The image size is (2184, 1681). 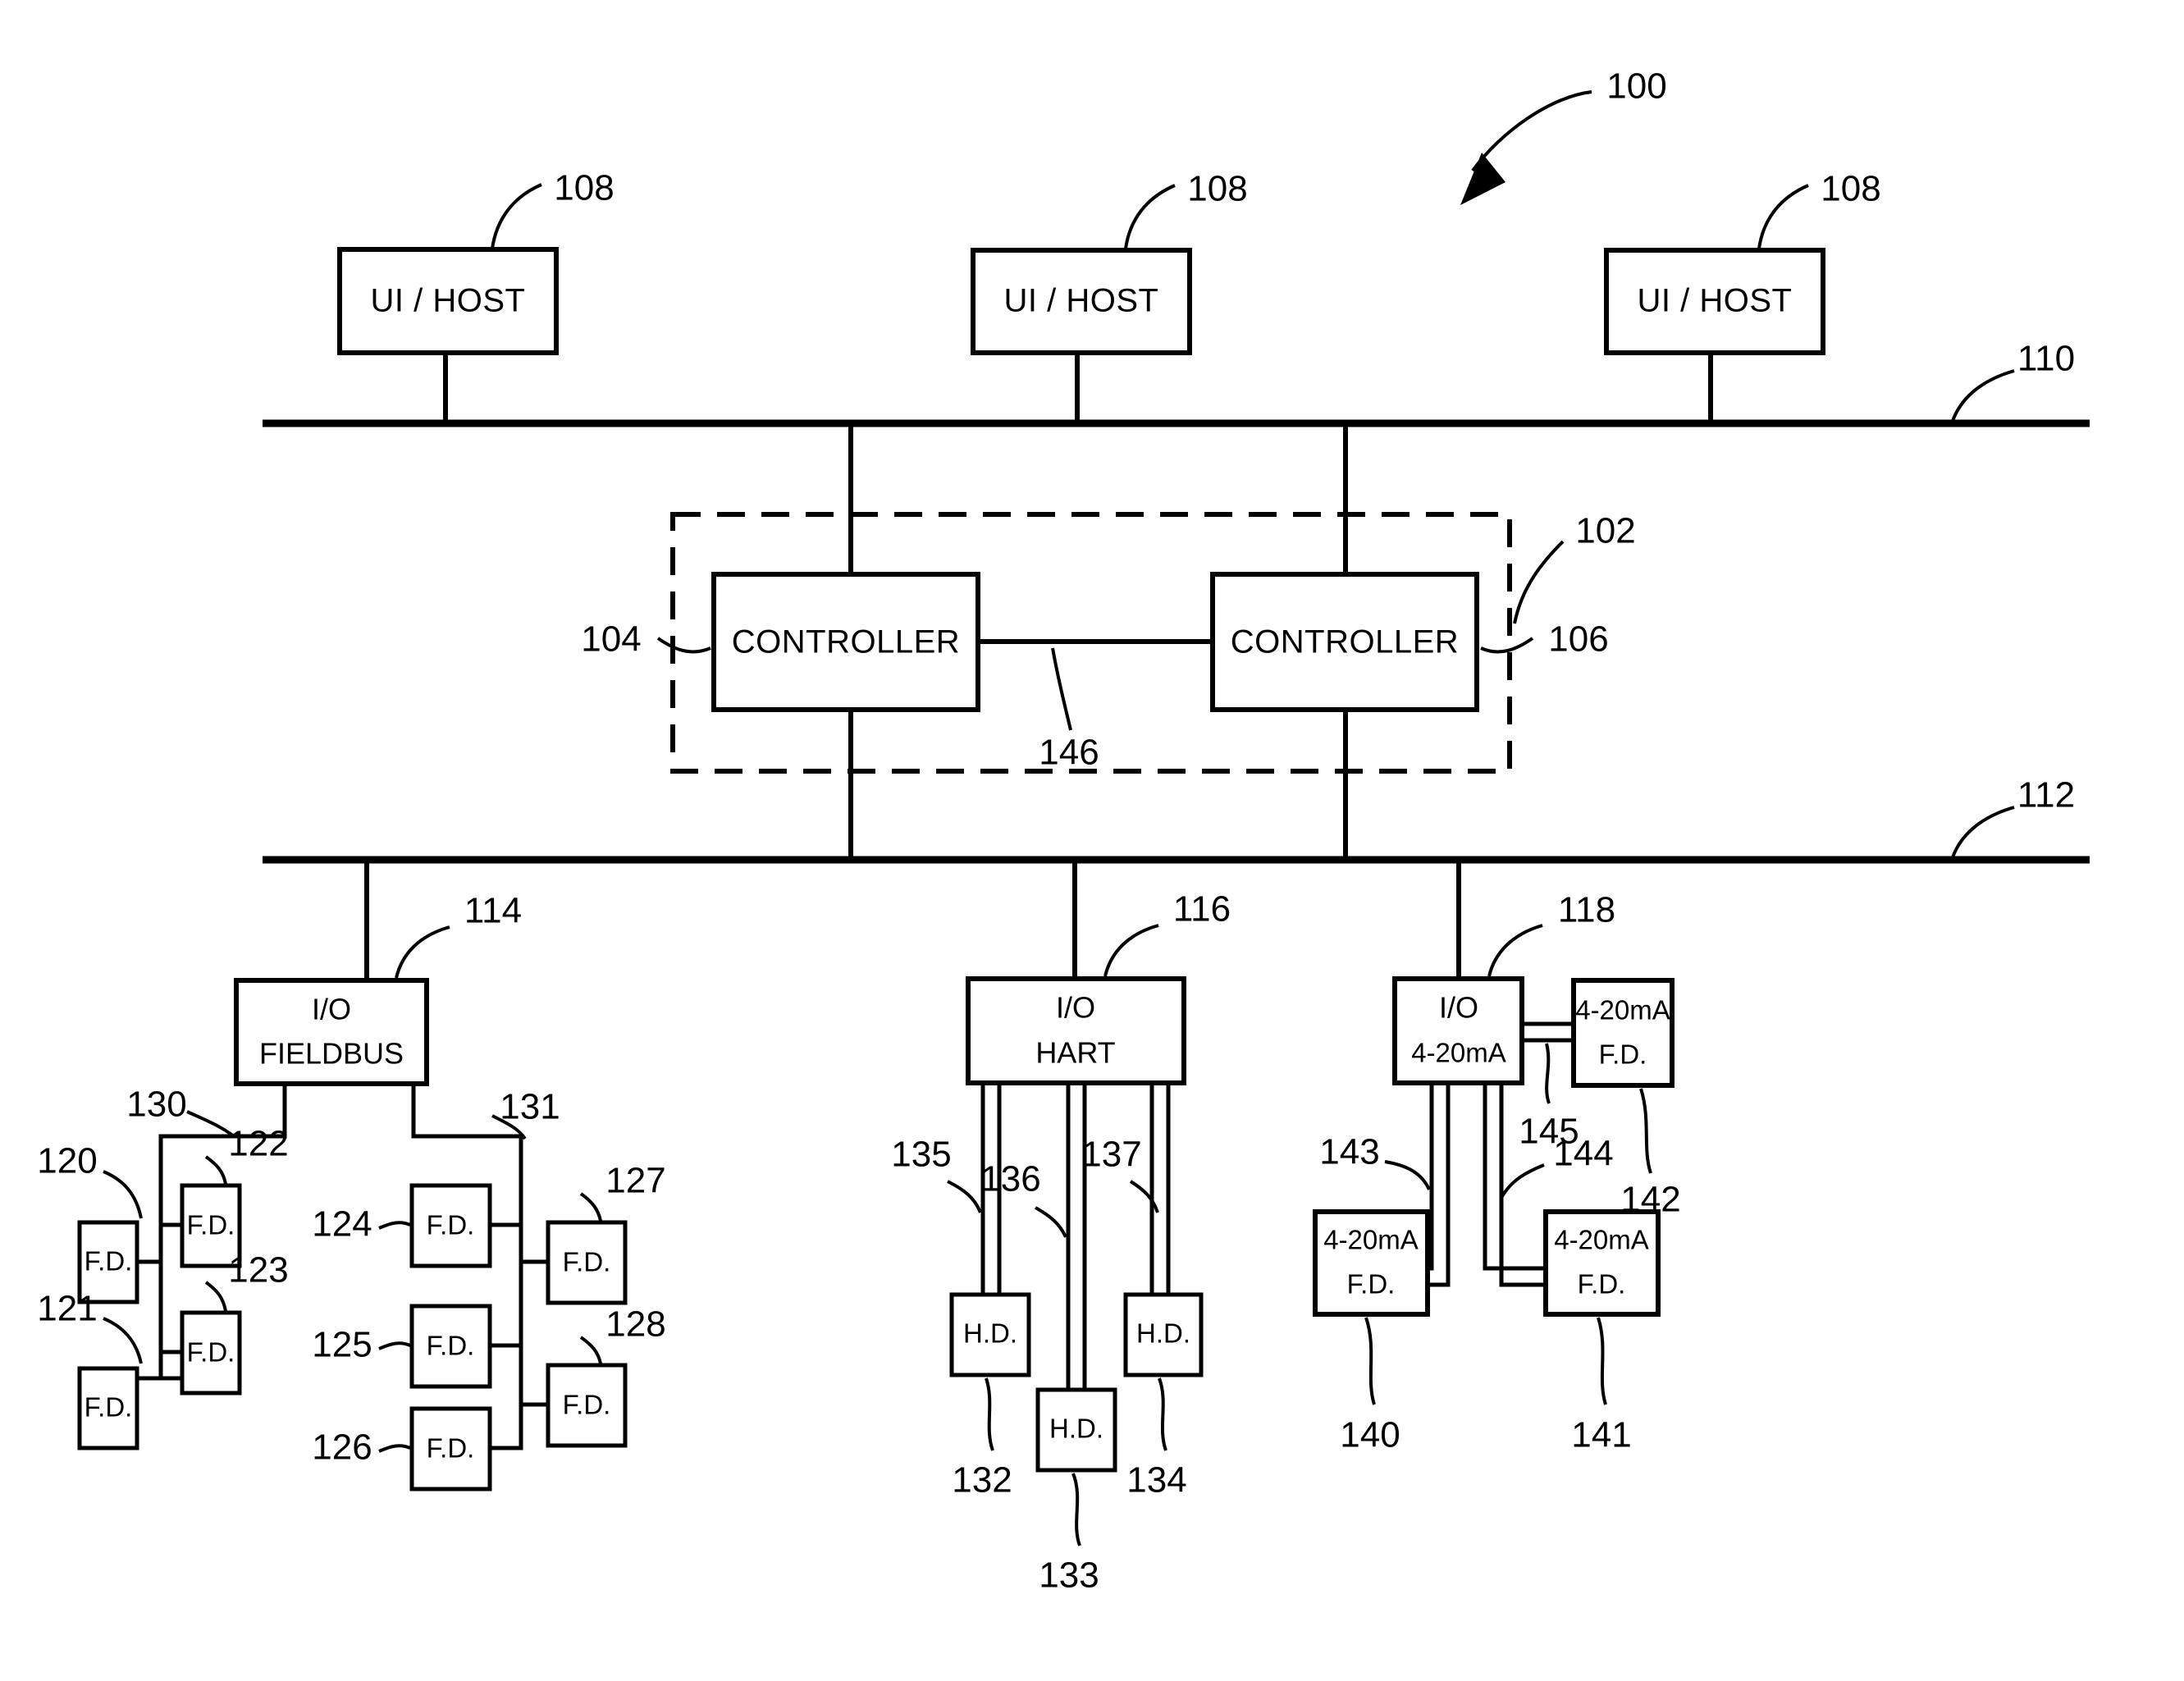 I want to click on ref-108-2: 108, so click(x=1217, y=189).